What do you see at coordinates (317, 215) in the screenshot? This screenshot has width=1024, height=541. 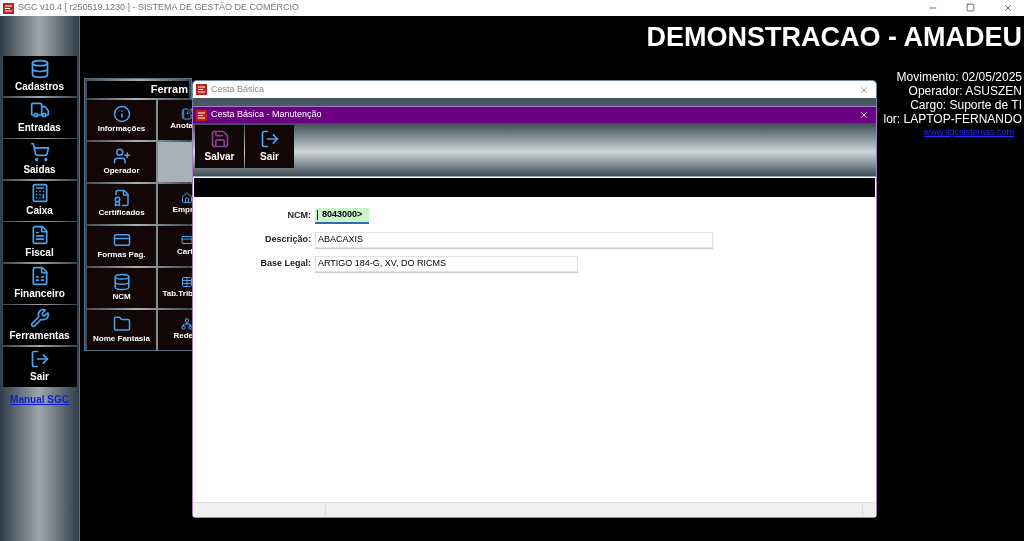 I see `text-cursor-icon` at bounding box center [317, 215].